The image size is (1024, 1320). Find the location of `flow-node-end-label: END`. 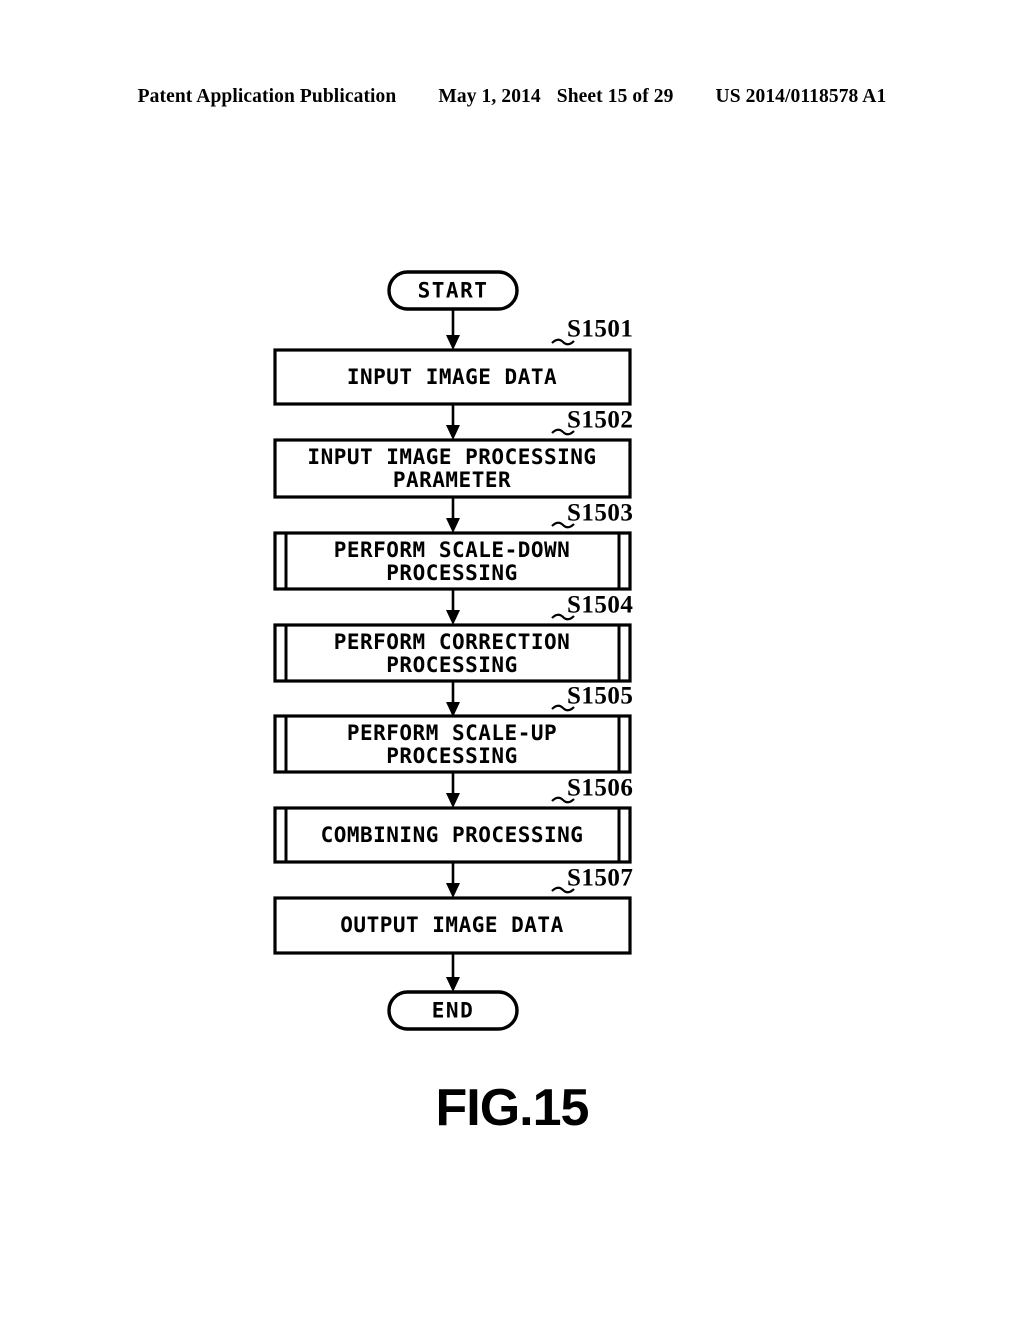

flow-node-end-label: END is located at coordinates (453, 1011).